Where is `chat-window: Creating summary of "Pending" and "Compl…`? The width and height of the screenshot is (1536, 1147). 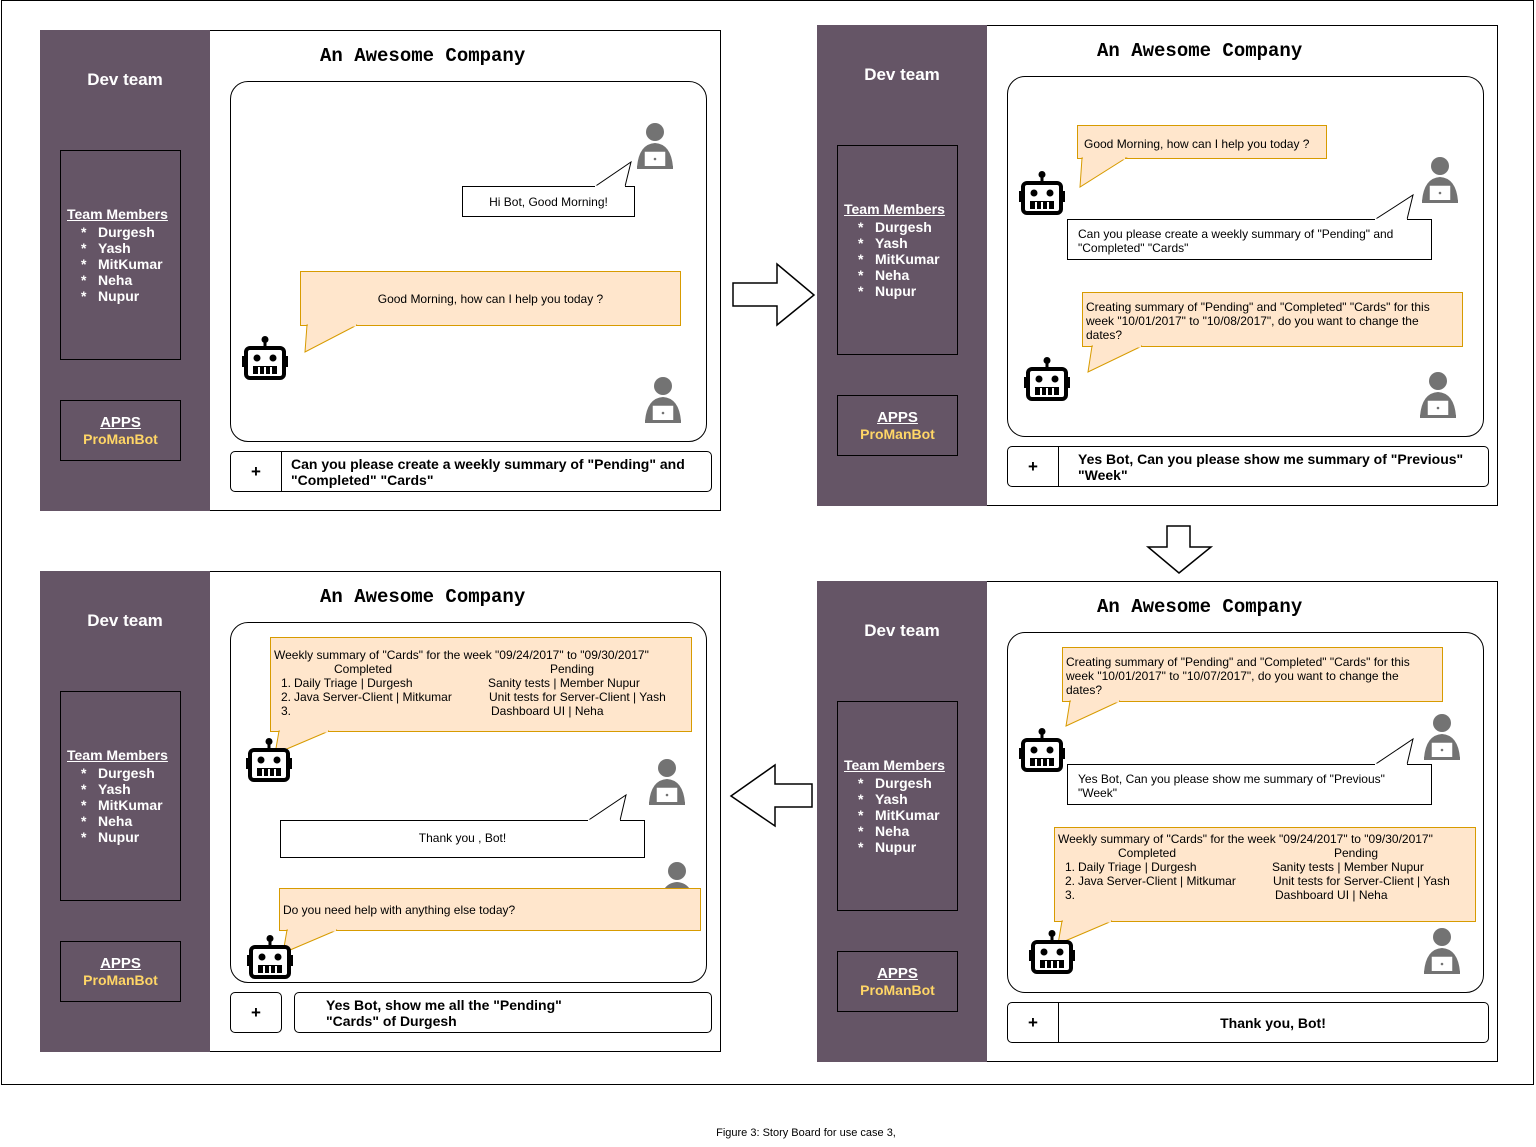 chat-window: Creating summary of "Pending" and "Compl… is located at coordinates (1245, 812).